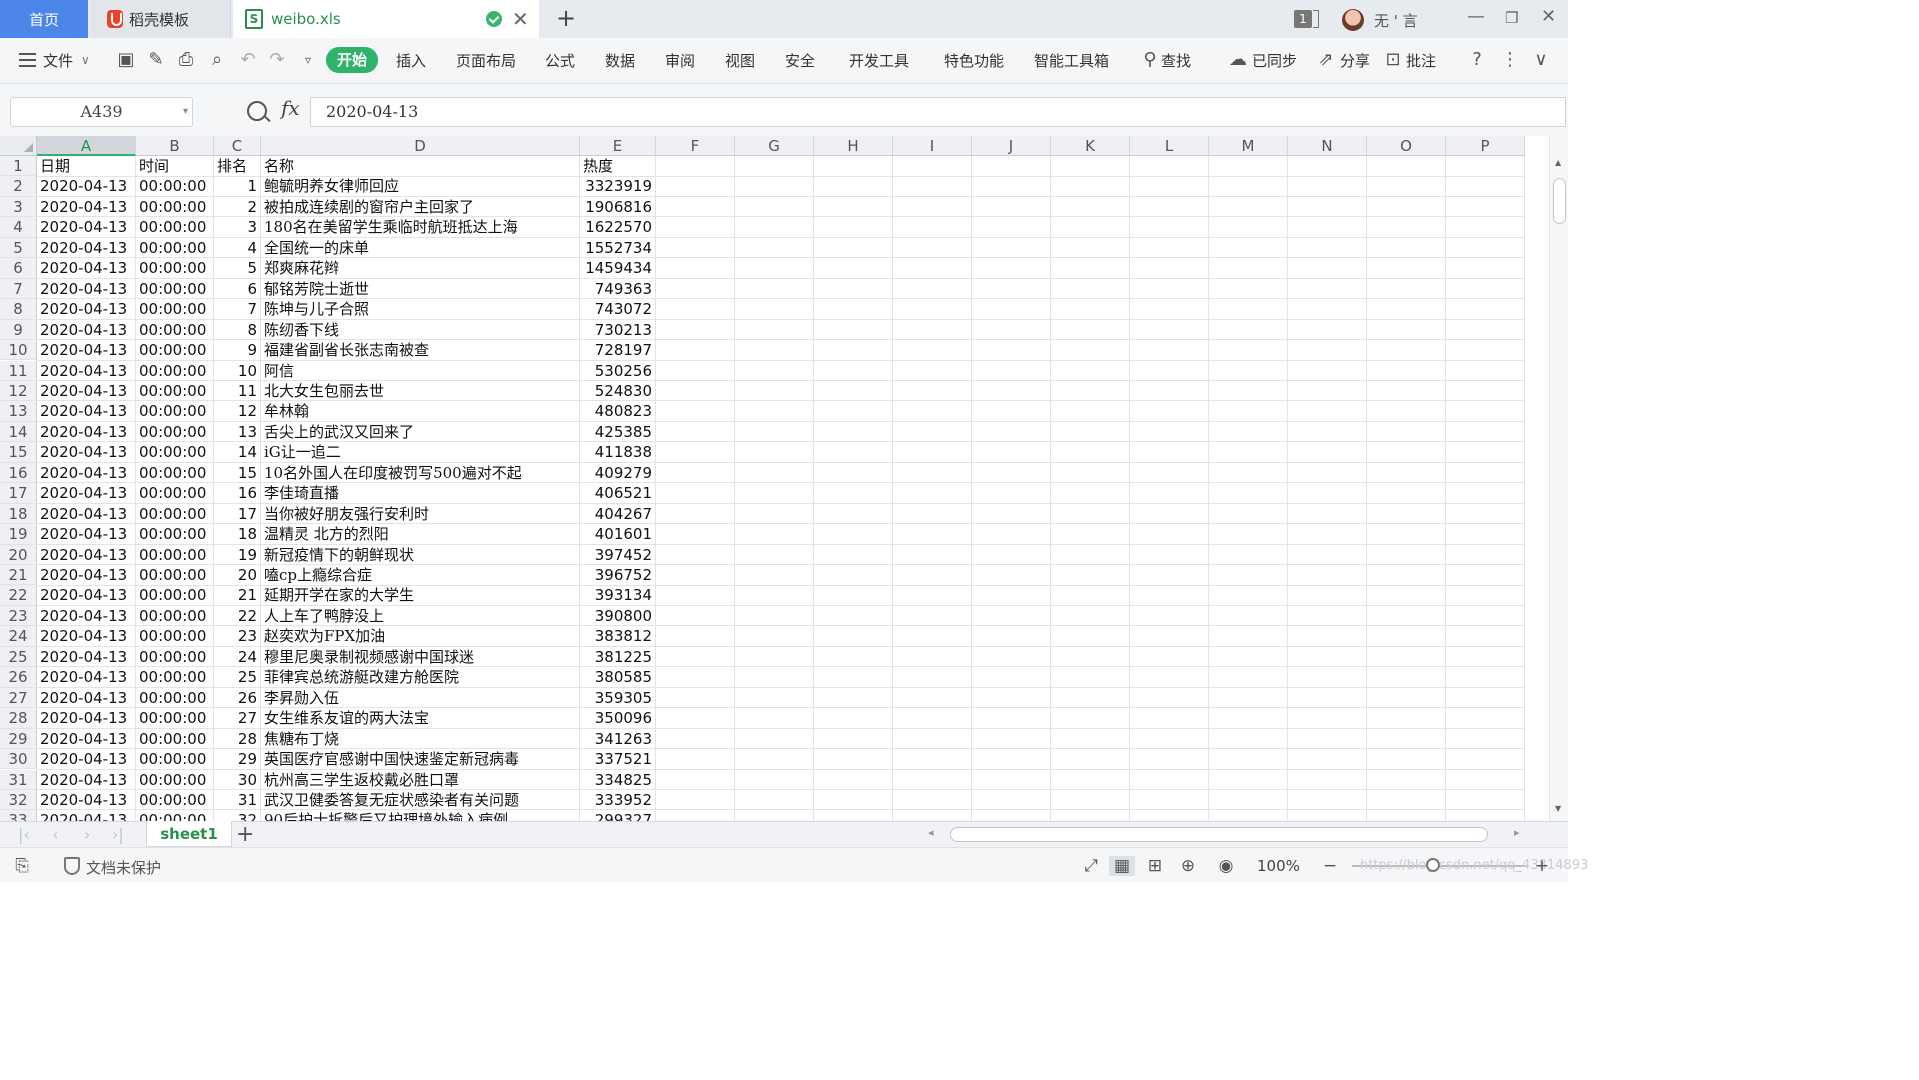  Describe the element at coordinates (237, 595) in the screenshot. I see `cell: 21` at that location.